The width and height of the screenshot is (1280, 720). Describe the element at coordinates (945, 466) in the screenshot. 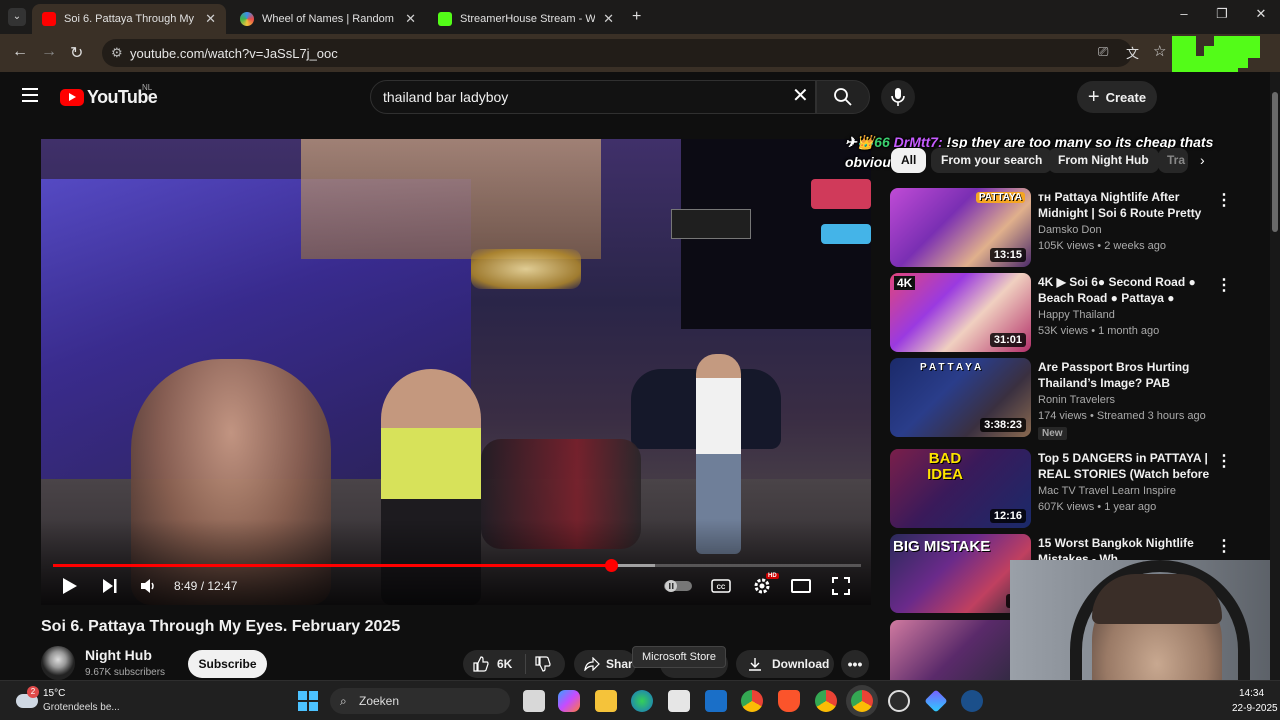

I see `thumbnail-text: BAD IDEA` at that location.